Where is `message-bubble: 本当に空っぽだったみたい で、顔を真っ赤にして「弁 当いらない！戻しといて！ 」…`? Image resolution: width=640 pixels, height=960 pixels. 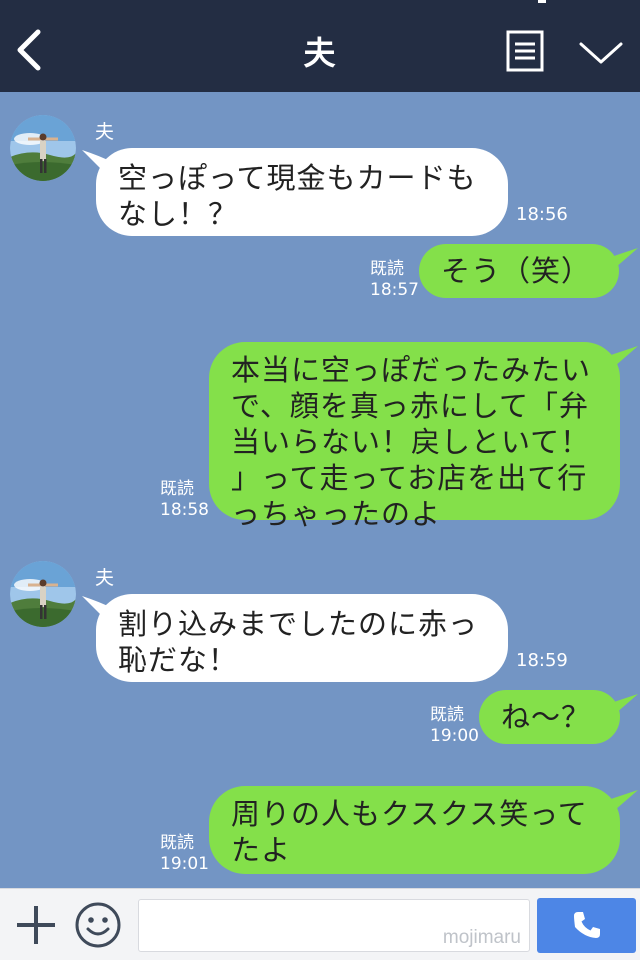
message-bubble: 本当に空っぽだったみたい で、顔を真っ赤にして「弁 当いらない！戻しといて！ 」… is located at coordinates (414, 436).